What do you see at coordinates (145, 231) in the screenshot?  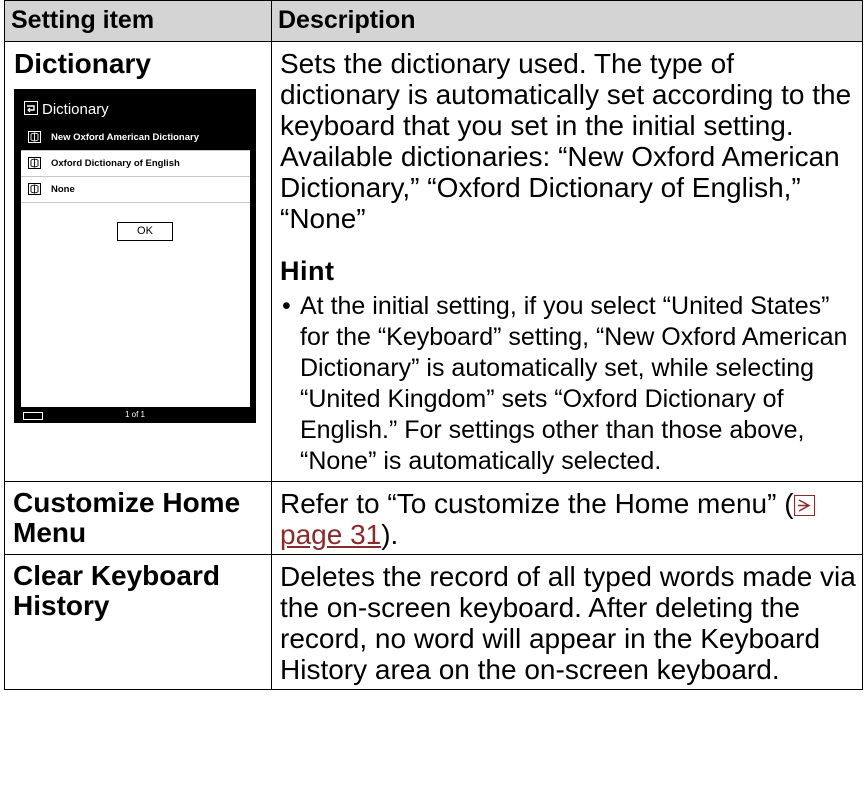 I see `ok-button: OK` at bounding box center [145, 231].